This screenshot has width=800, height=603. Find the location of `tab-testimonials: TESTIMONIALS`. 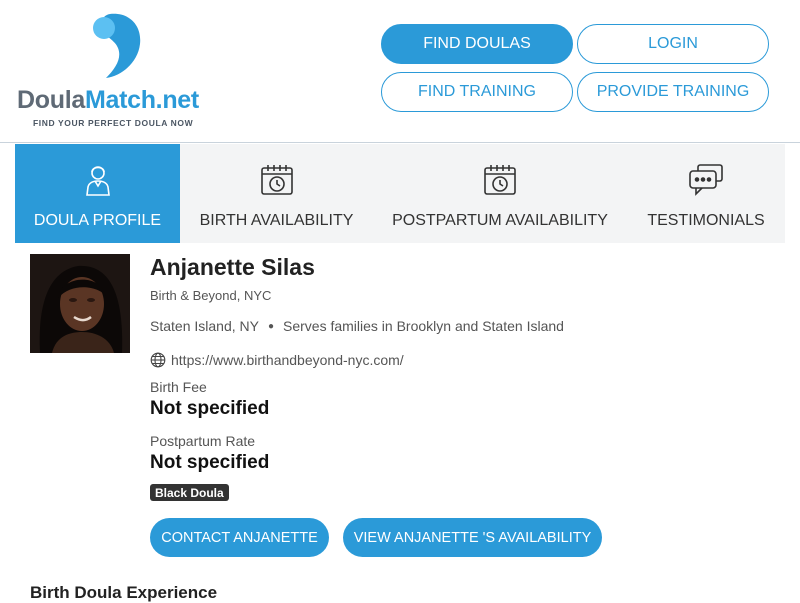

tab-testimonials: TESTIMONIALS is located at coordinates (706, 193).